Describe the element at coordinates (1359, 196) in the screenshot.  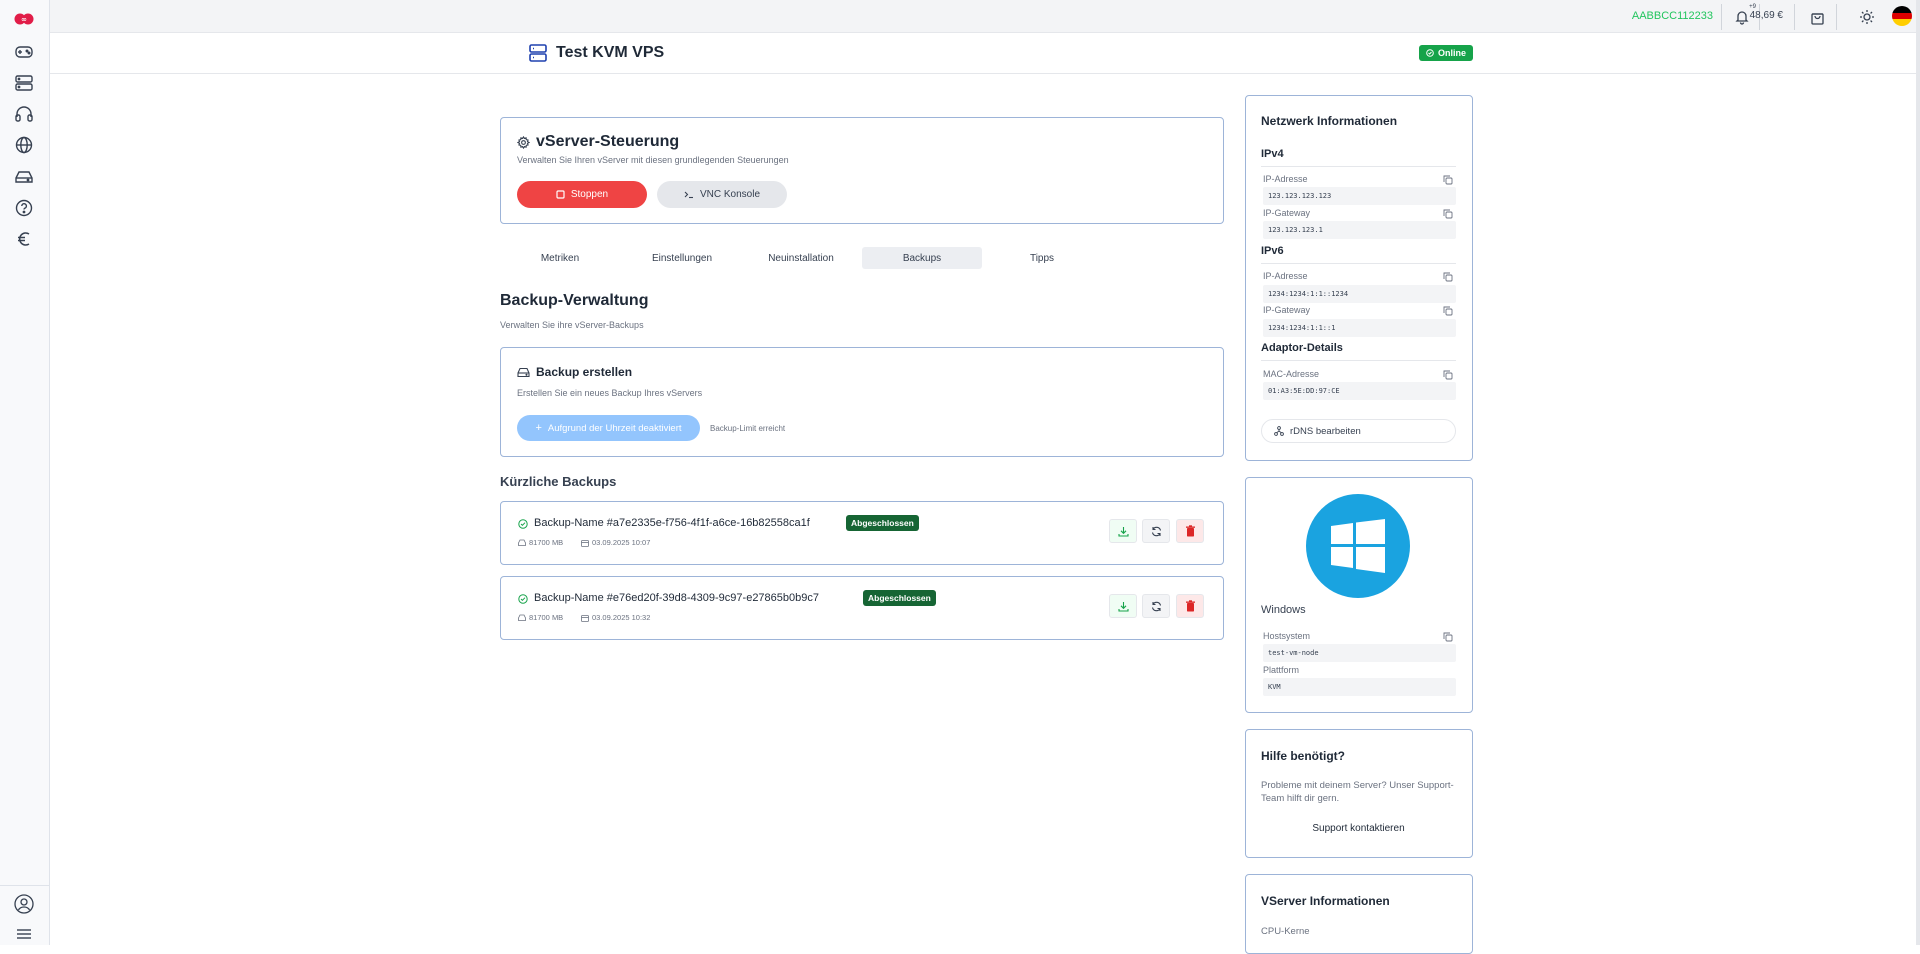
I see `ipv4-address-value: 123.123.123.123` at that location.